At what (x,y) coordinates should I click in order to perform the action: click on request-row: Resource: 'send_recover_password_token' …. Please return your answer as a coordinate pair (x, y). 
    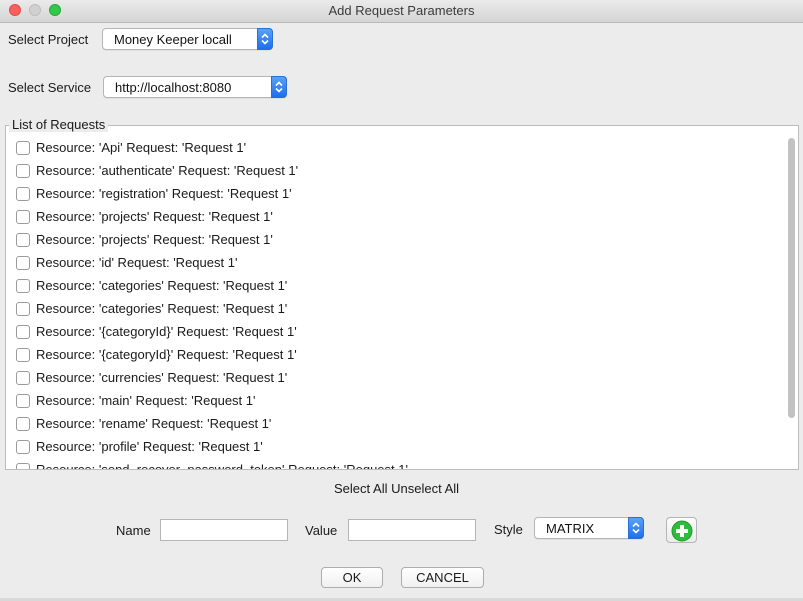
    Looking at the image, I should click on (395, 463).